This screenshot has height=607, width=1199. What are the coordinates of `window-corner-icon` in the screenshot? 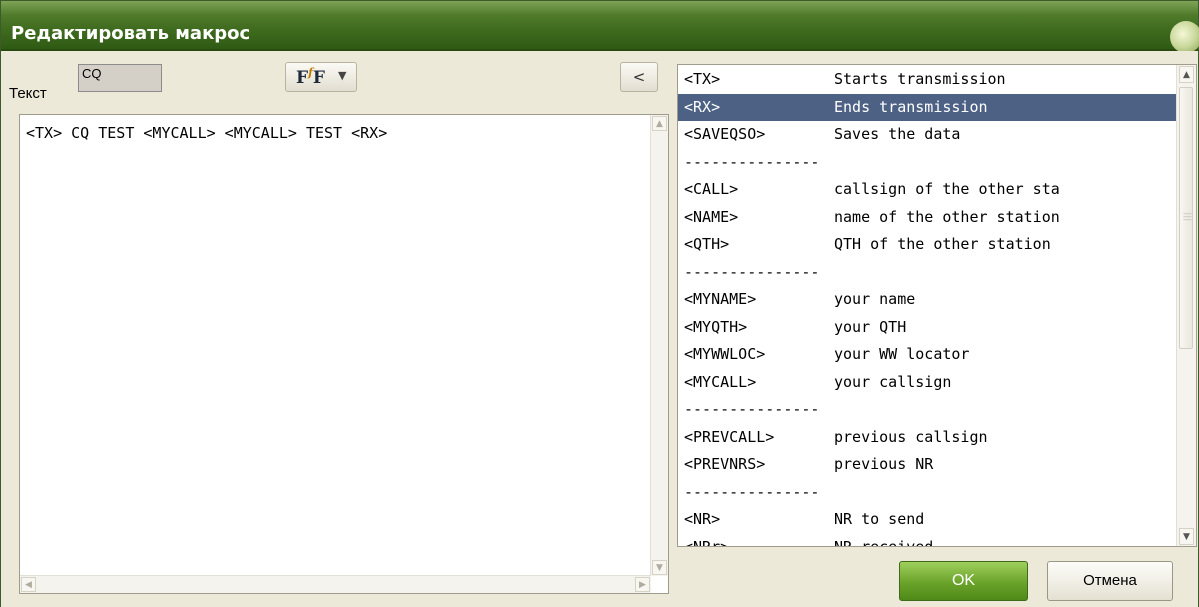 It's located at (1184, 37).